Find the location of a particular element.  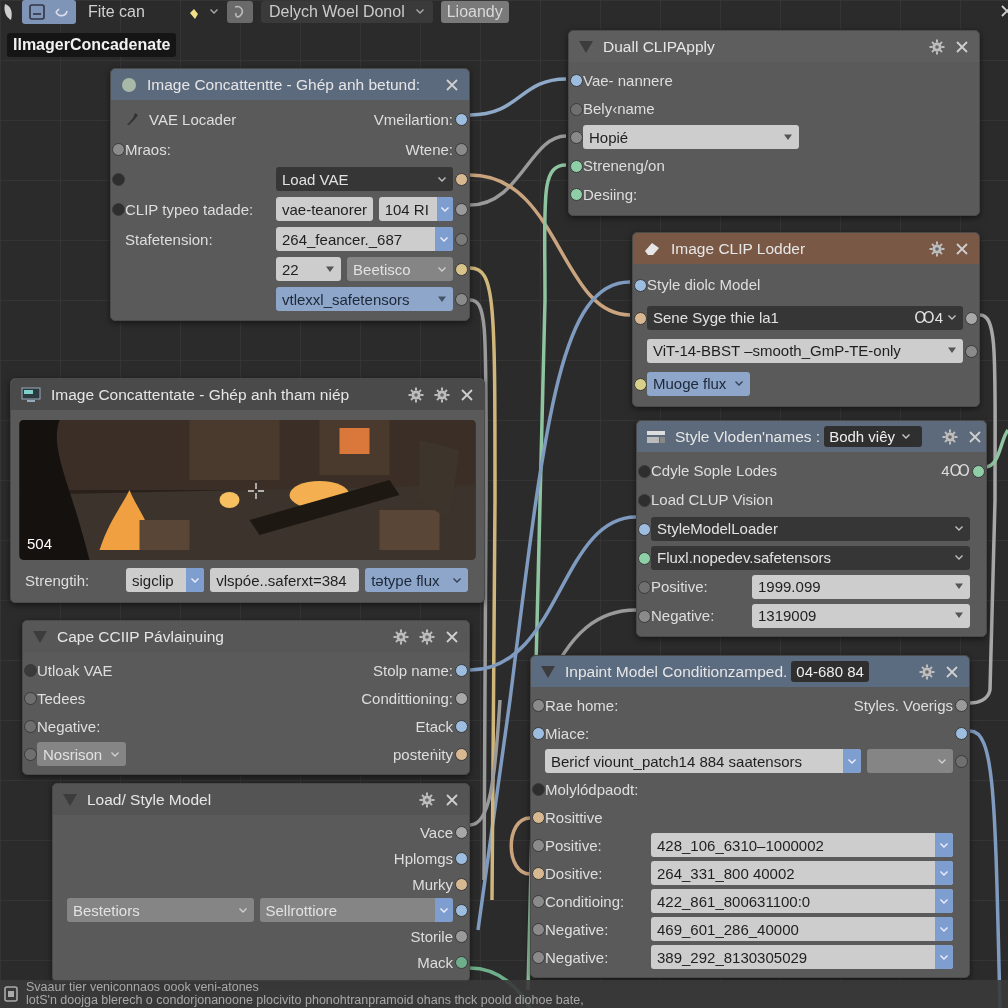

file-label: Fite can is located at coordinates (129, 12).